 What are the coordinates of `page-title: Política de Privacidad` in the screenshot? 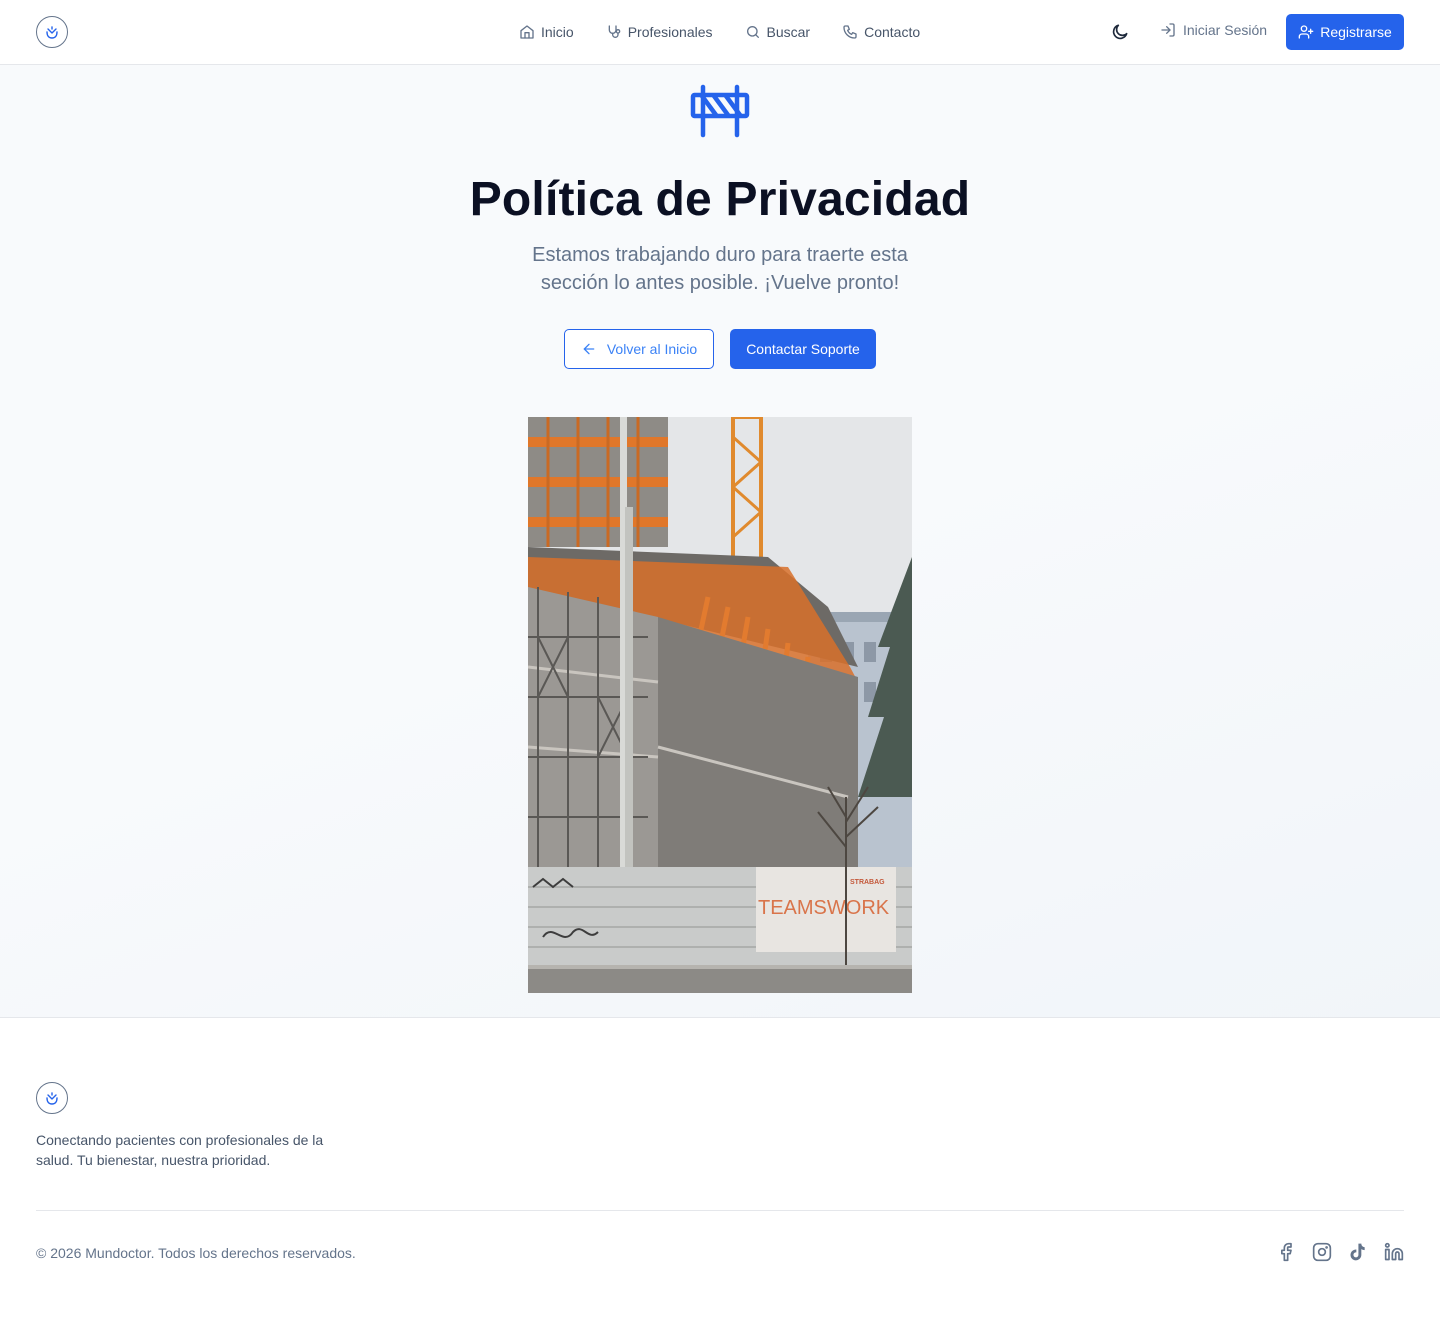 It's located at (720, 199).